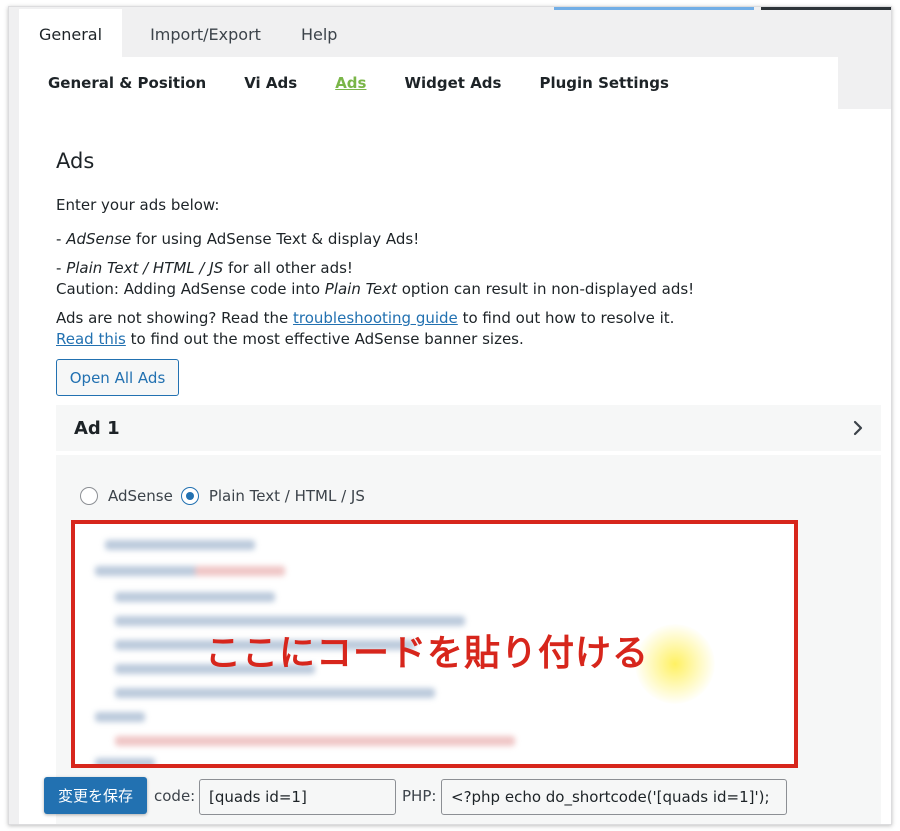  I want to click on shortcode-label: code:, so click(175, 796).